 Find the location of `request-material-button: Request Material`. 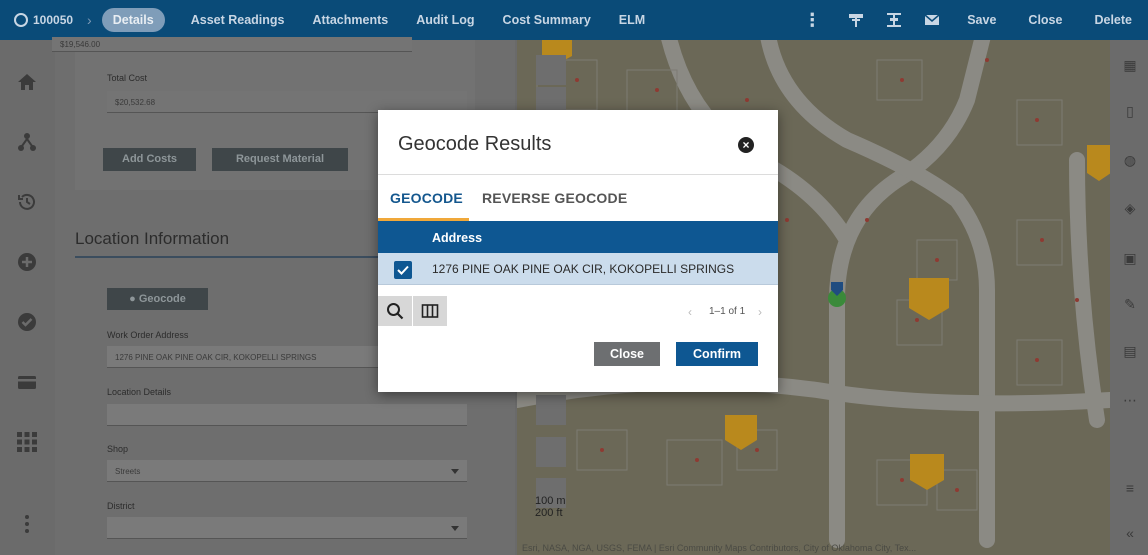

request-material-button: Request Material is located at coordinates (280, 159).